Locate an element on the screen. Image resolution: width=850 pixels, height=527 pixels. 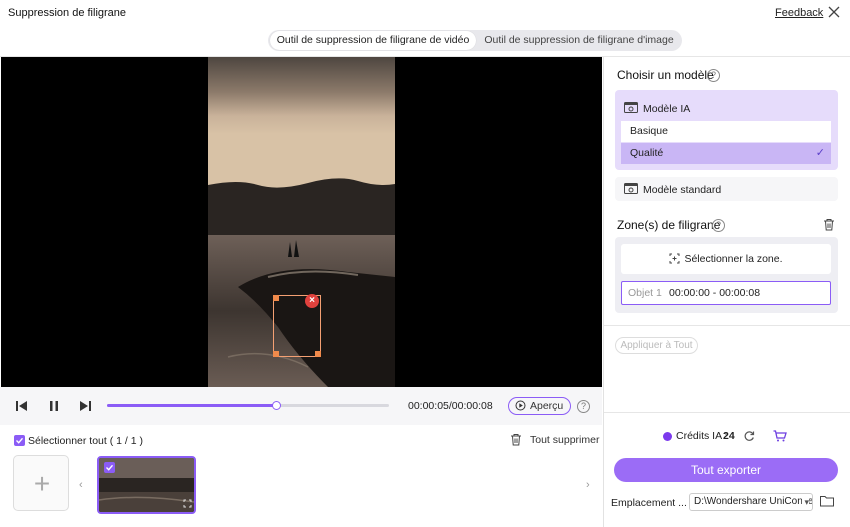
feedback-link: Feedback is located at coordinates (799, 13).